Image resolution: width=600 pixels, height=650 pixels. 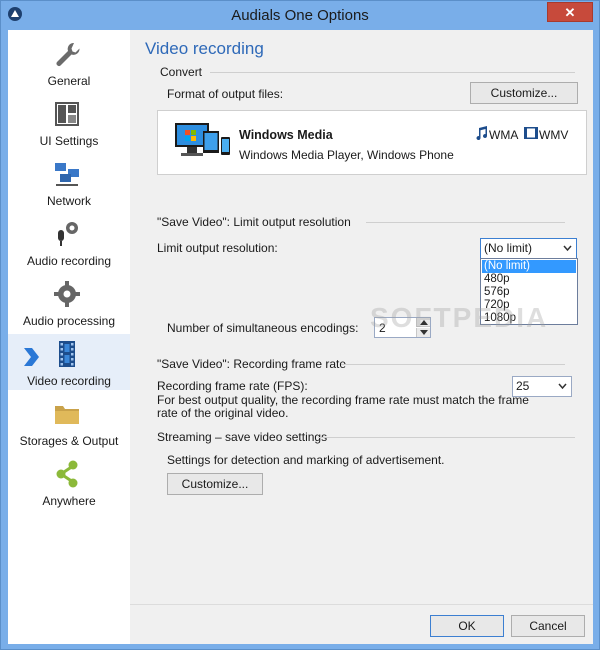 What do you see at coordinates (67, 294) in the screenshot?
I see `gear-icon` at bounding box center [67, 294].